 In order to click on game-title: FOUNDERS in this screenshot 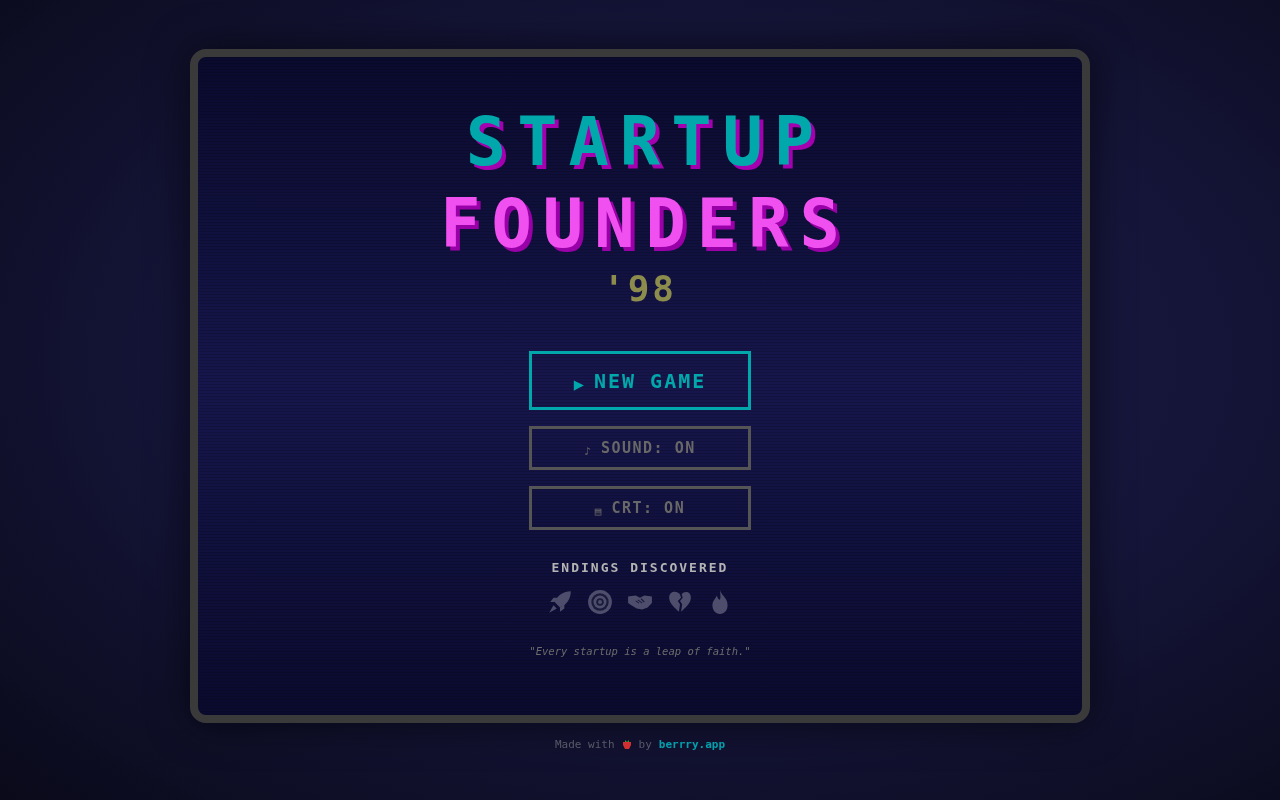, I will do `click(645, 224)`.